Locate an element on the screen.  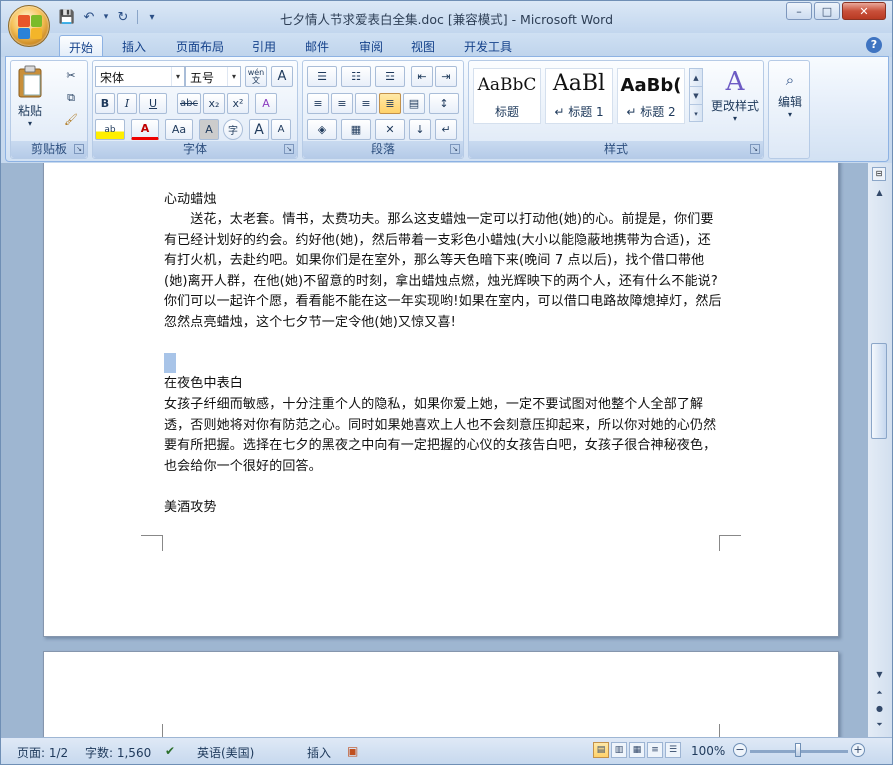
numbering-icon: ☷ is located at coordinates (356, 76).